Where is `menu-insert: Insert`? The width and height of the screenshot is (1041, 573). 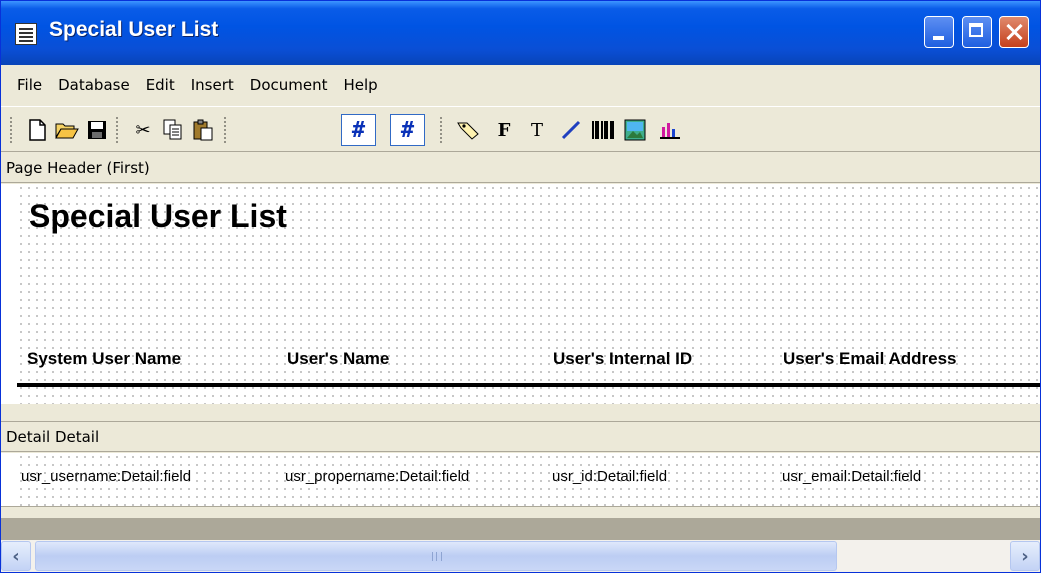
menu-insert: Insert is located at coordinates (212, 85).